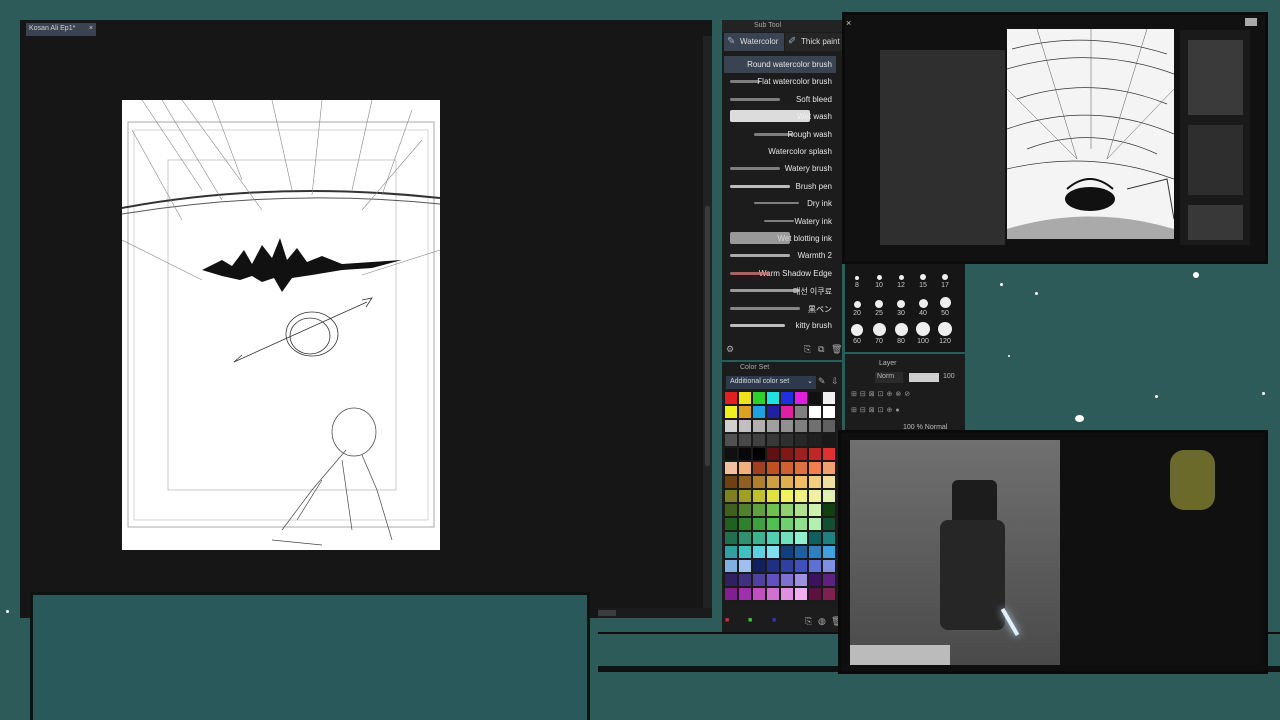 This screenshot has height=720, width=1280. I want to click on brush-size-preset: 80, so click(901, 333).